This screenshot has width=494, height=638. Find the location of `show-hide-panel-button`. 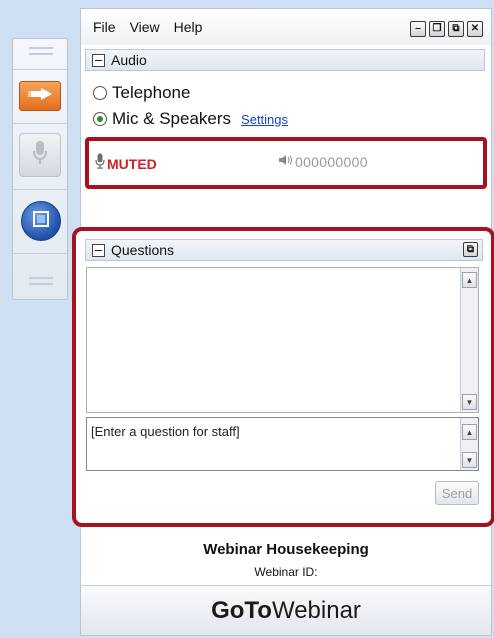

show-hide-panel-button is located at coordinates (40, 96).